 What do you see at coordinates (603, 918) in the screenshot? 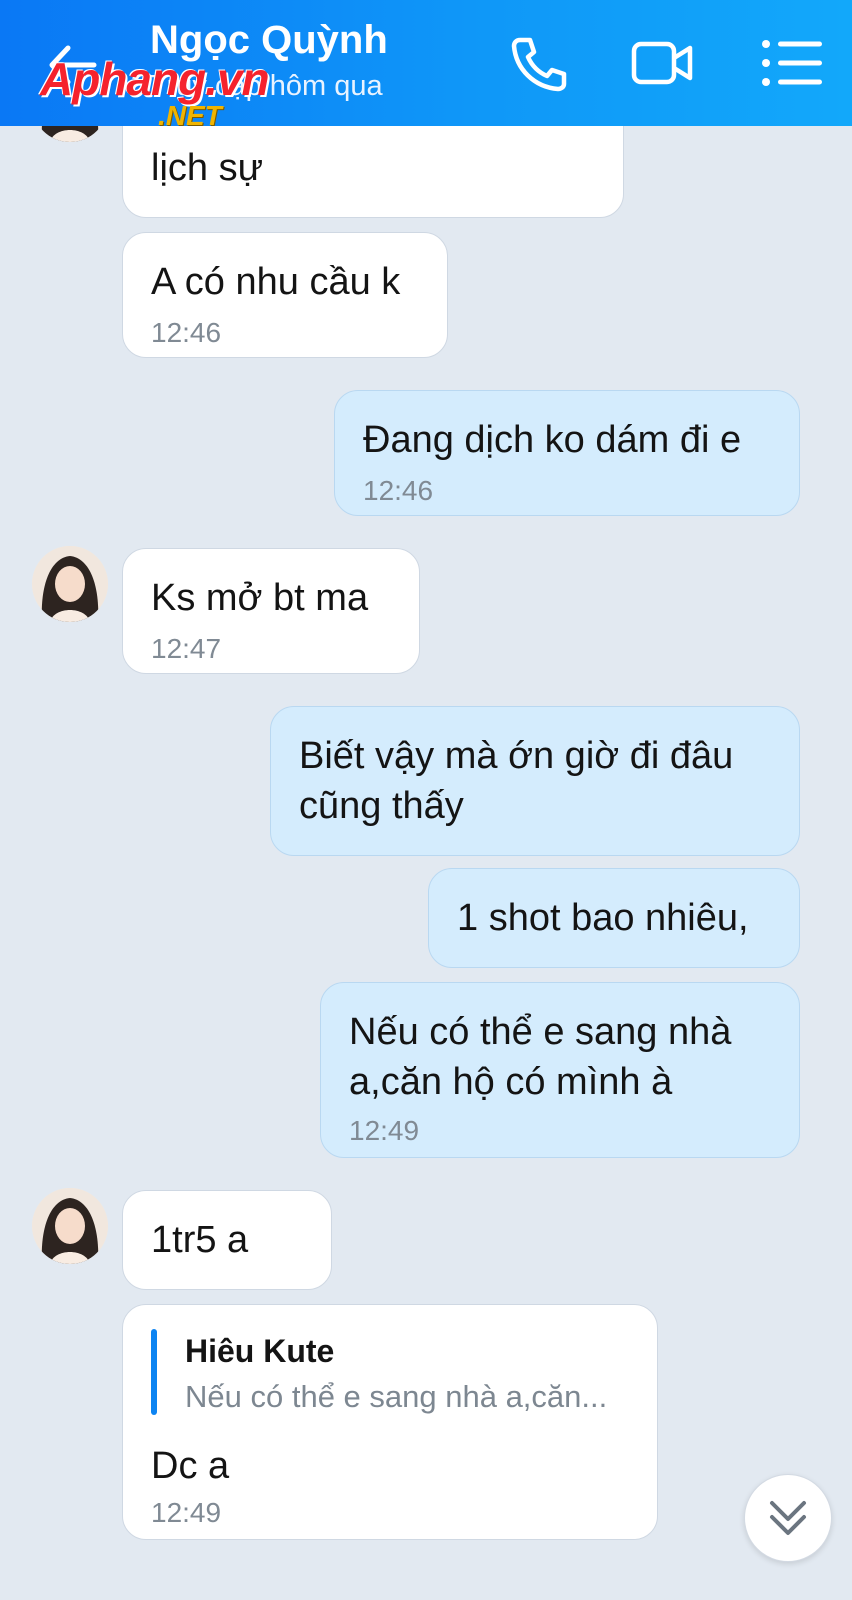
I see `message-text: 1 shot bao nhiêu,` at bounding box center [603, 918].